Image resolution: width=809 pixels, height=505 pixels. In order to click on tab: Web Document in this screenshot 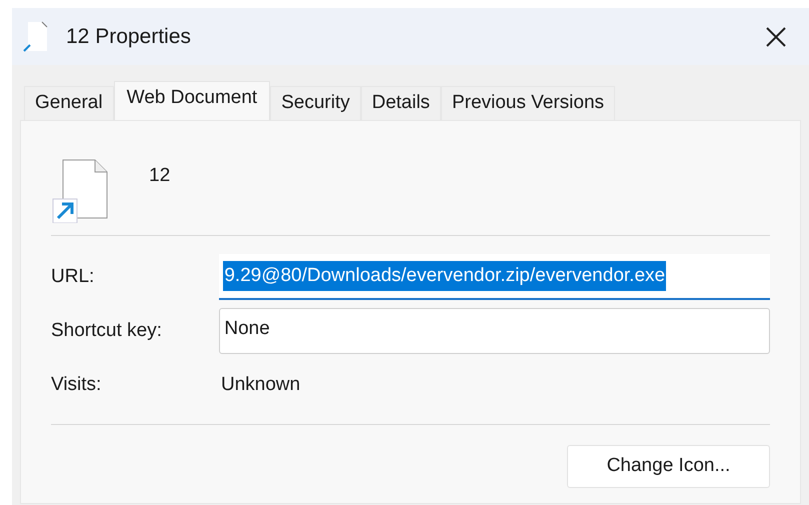, I will do `click(192, 100)`.